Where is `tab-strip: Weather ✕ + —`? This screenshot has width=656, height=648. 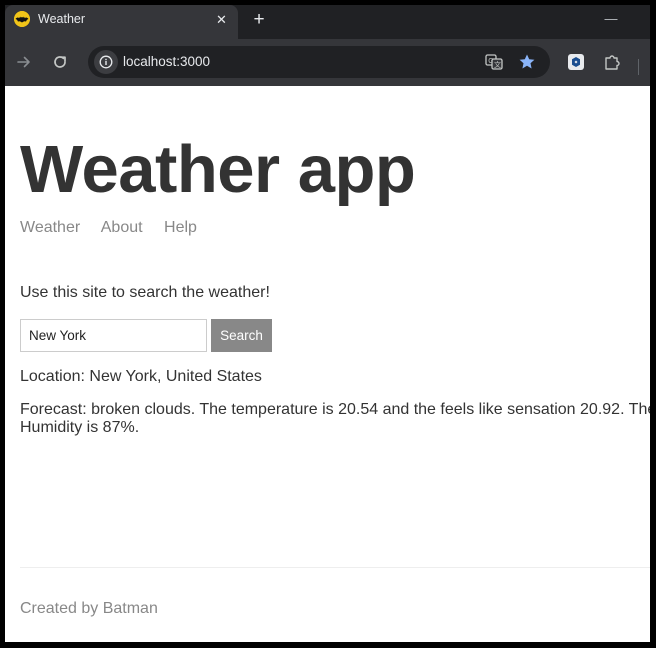 tab-strip: Weather ✕ + — is located at coordinates (327, 22).